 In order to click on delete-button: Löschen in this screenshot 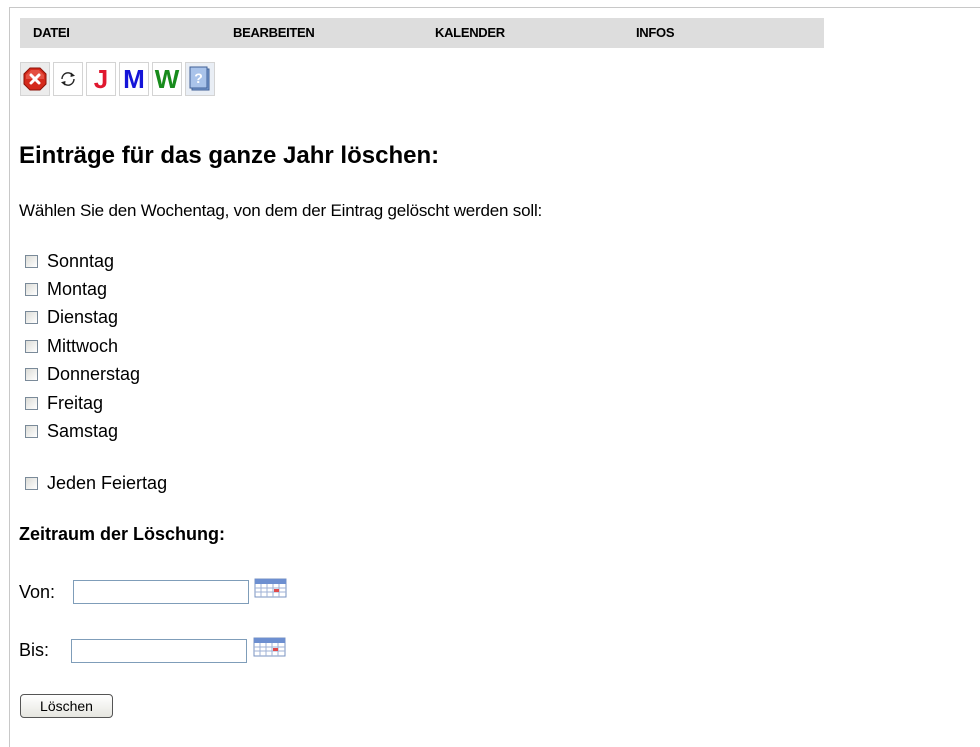, I will do `click(66, 706)`.